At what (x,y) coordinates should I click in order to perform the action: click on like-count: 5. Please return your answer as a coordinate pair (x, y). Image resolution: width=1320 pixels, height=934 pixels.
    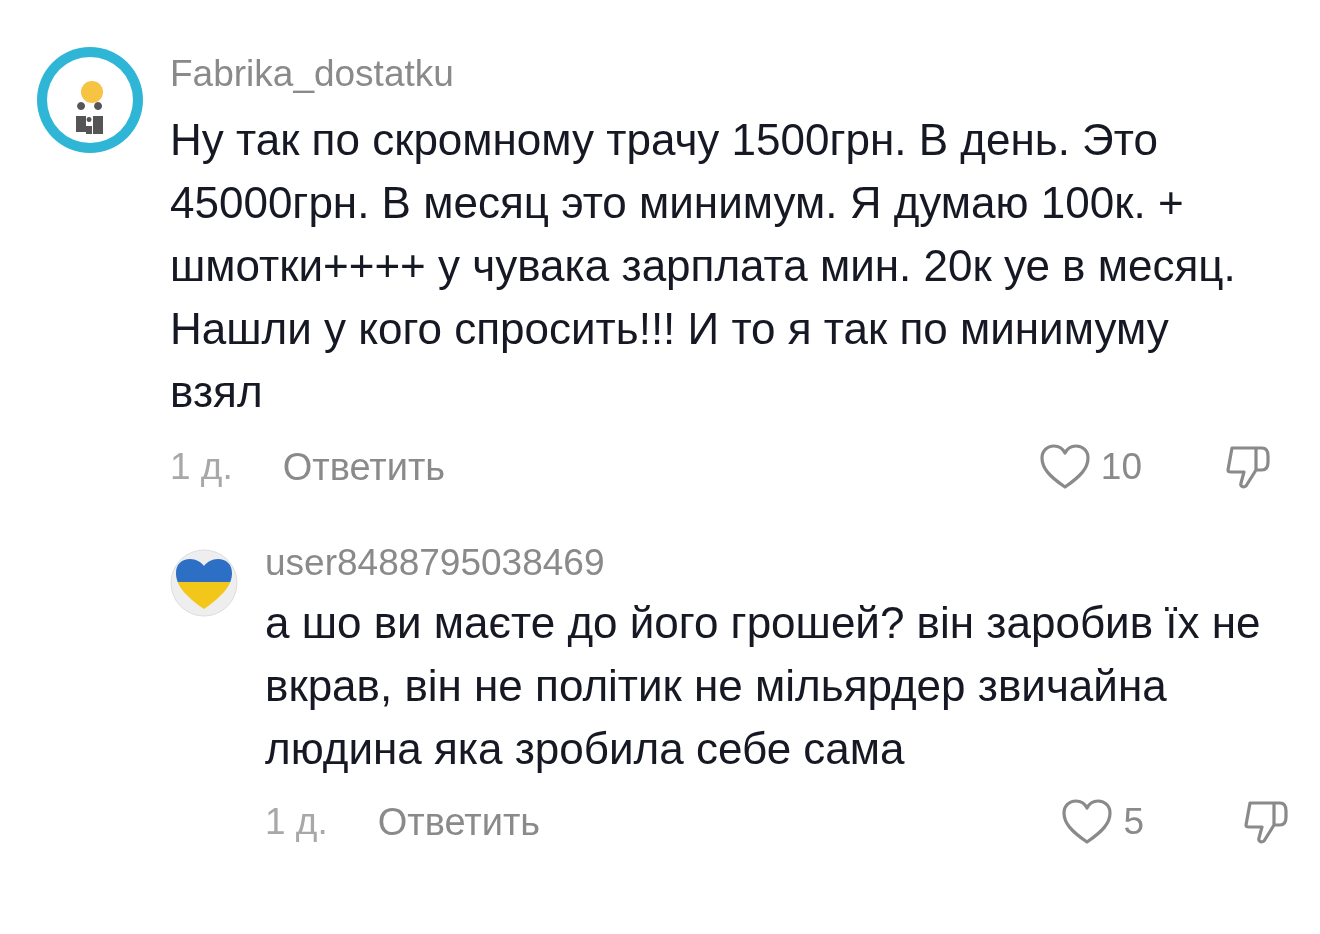
    Looking at the image, I should click on (1133, 822).